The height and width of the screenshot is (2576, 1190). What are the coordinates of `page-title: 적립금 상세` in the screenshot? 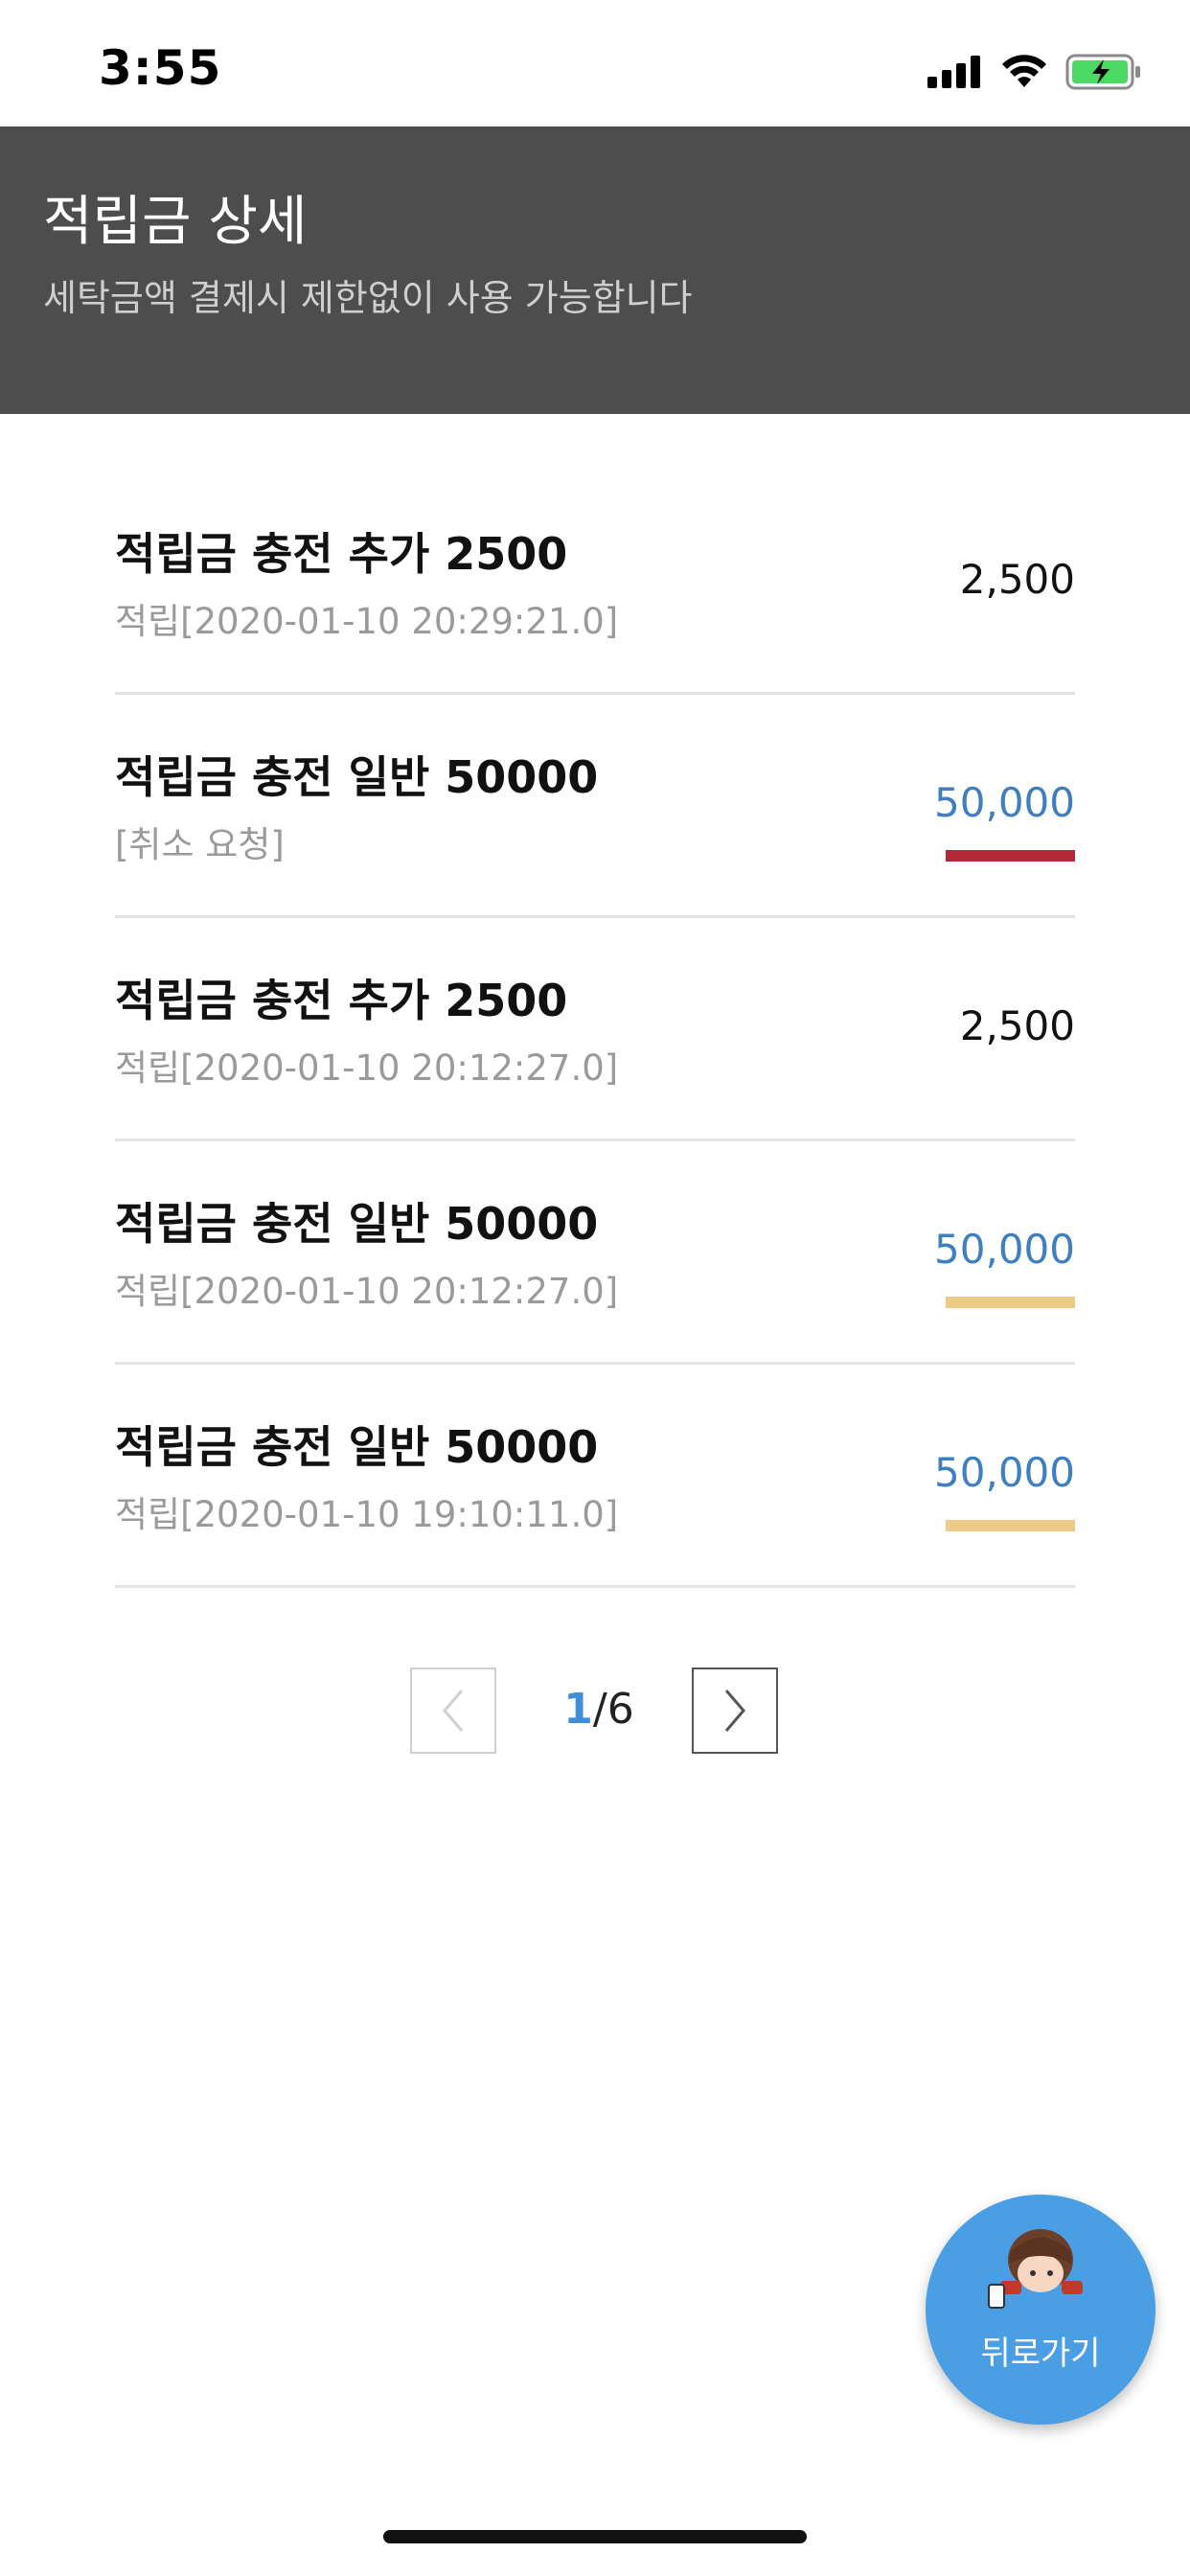 It's located at (175, 222).